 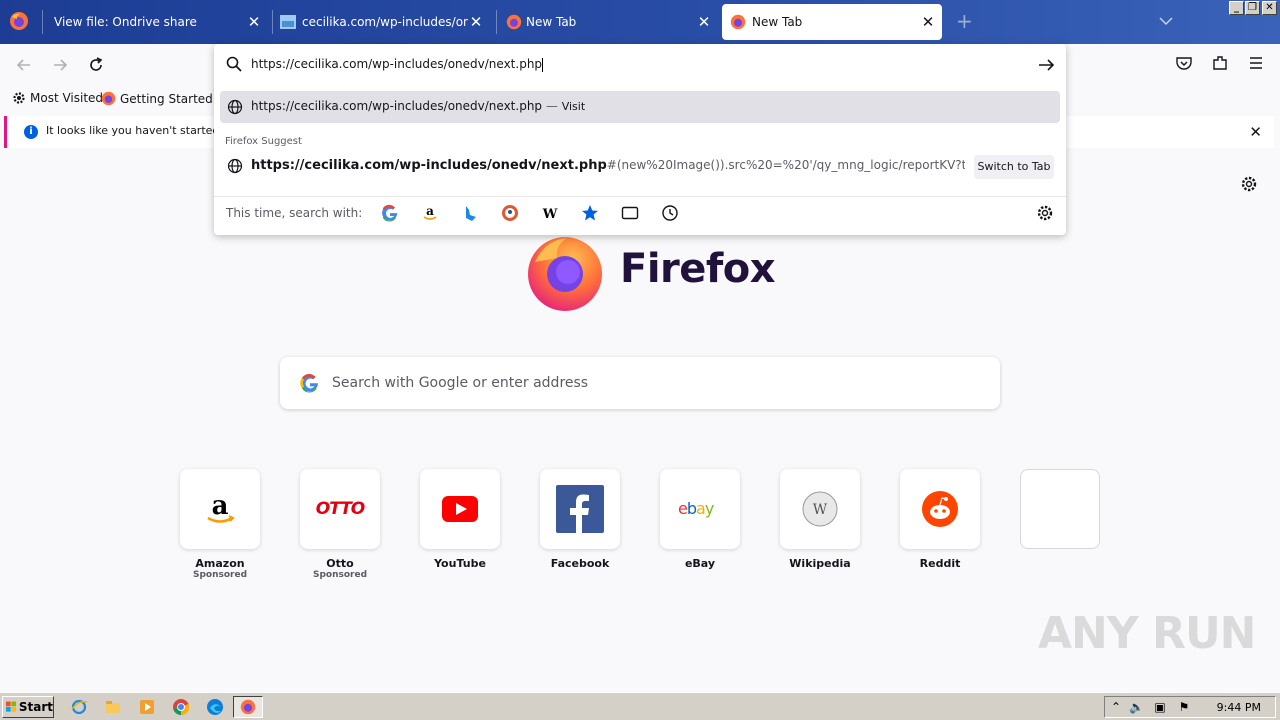 I want to click on tab-cecilika: cecilika.com/wp-includes/onedv/ne ✕, so click(x=383, y=22).